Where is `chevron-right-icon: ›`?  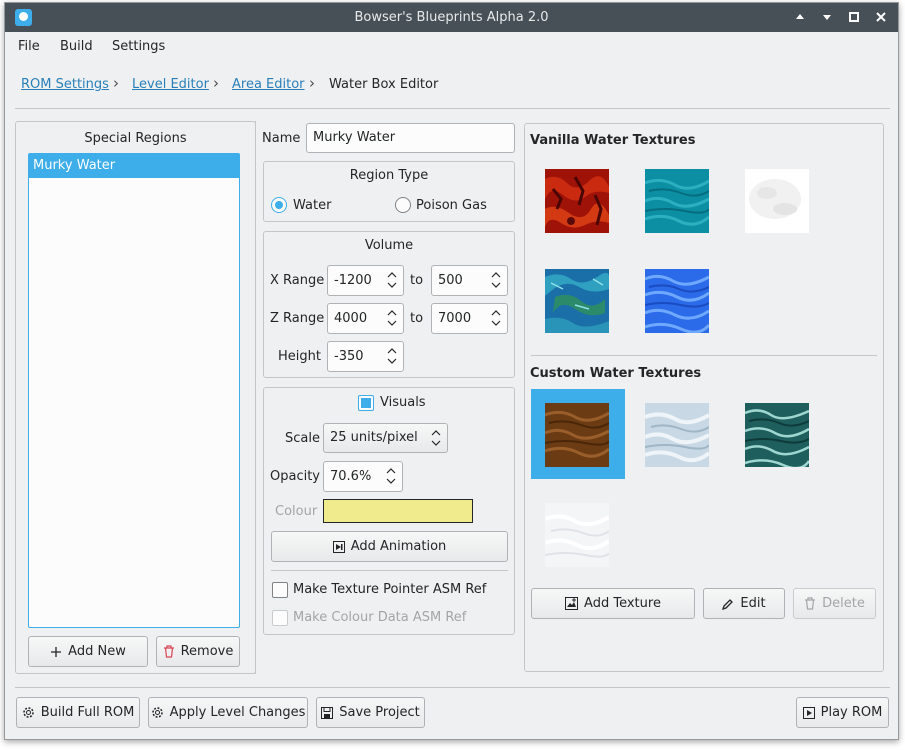
chevron-right-icon: › is located at coordinates (312, 83).